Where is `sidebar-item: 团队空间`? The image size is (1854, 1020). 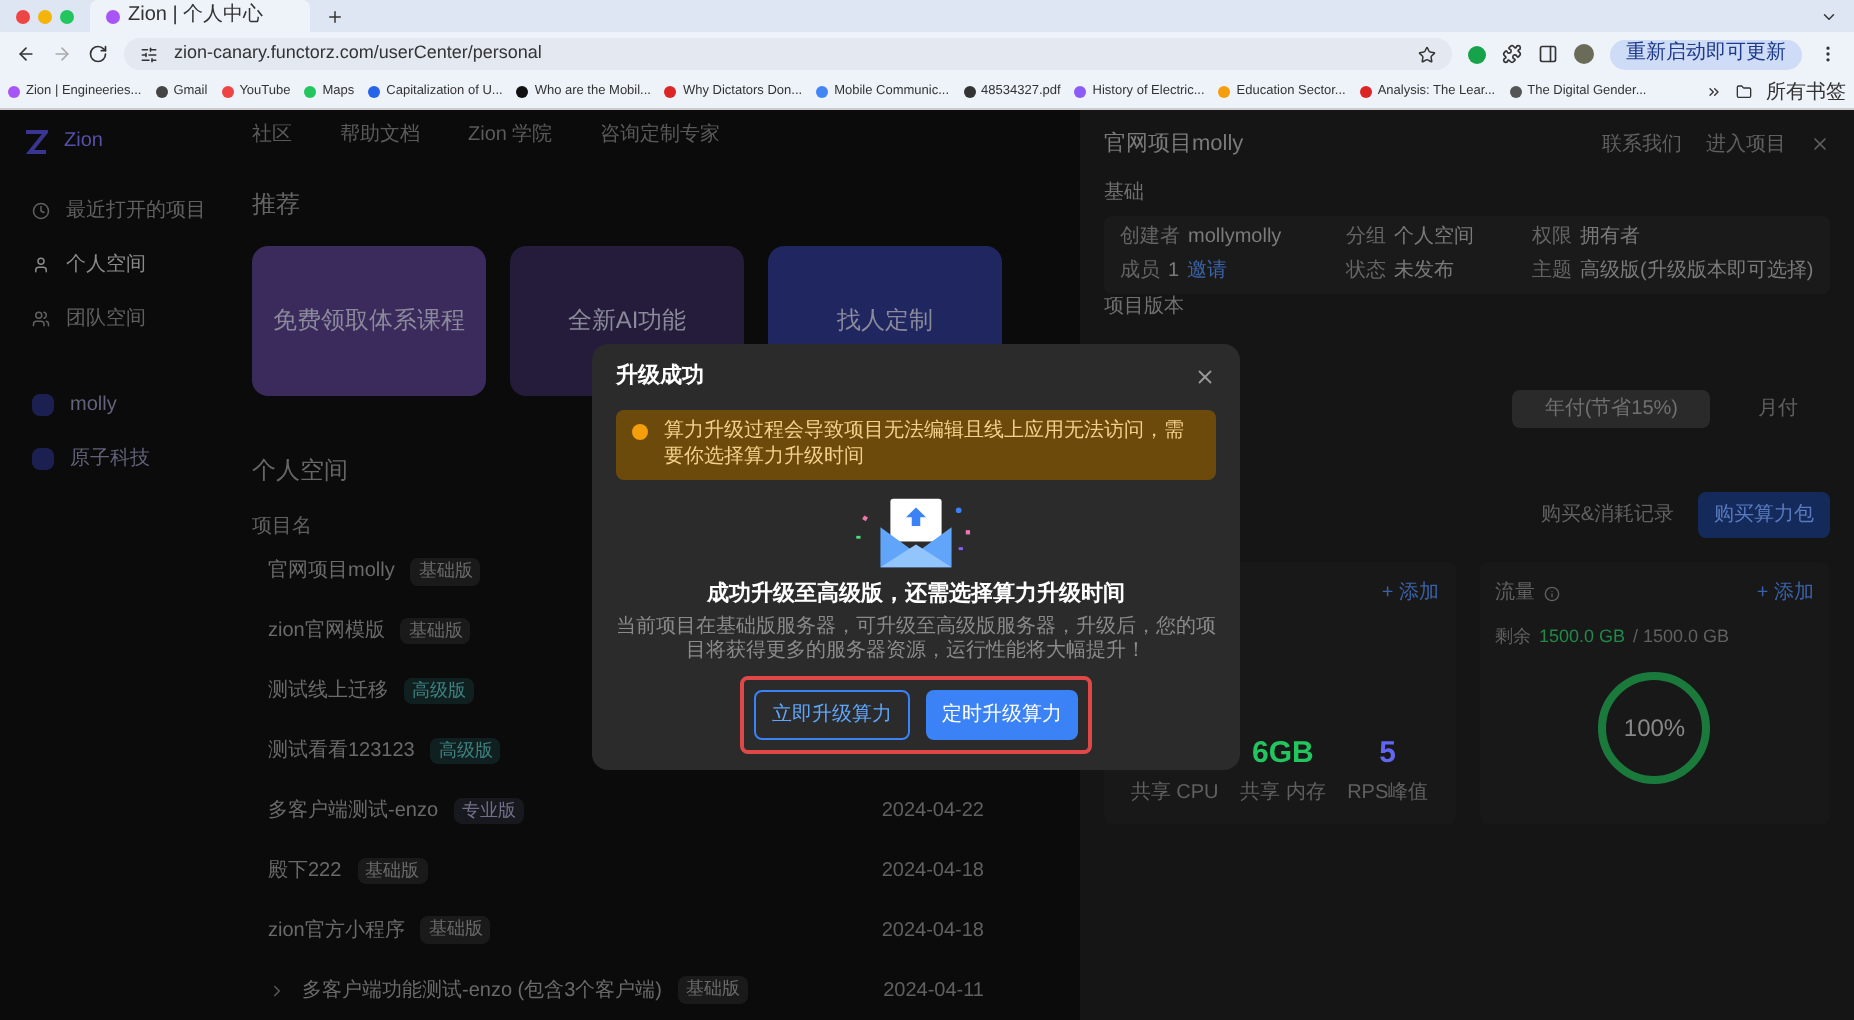 sidebar-item: 团队空间 is located at coordinates (120, 319).